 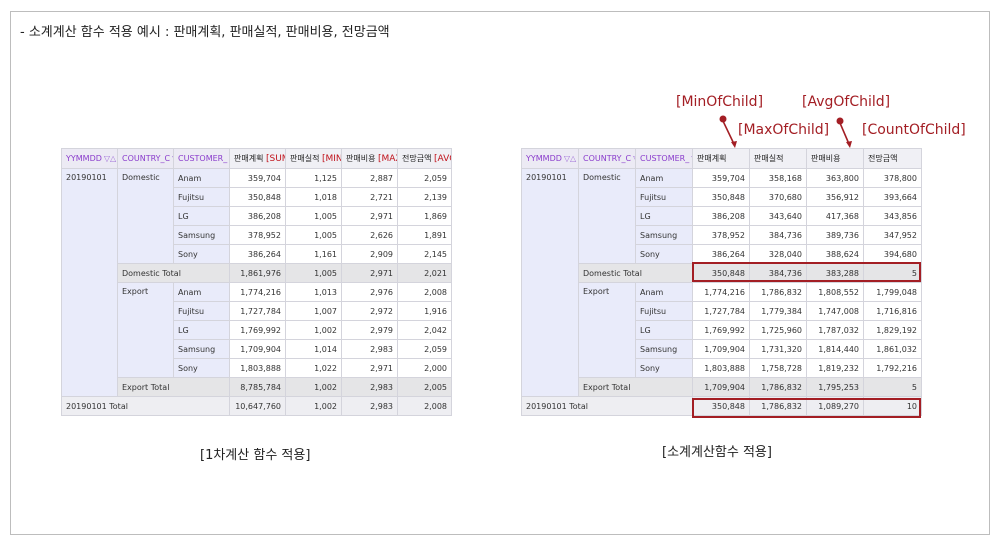 I want to click on callout-count-of-child: [CountOfChild], so click(x=914, y=130).